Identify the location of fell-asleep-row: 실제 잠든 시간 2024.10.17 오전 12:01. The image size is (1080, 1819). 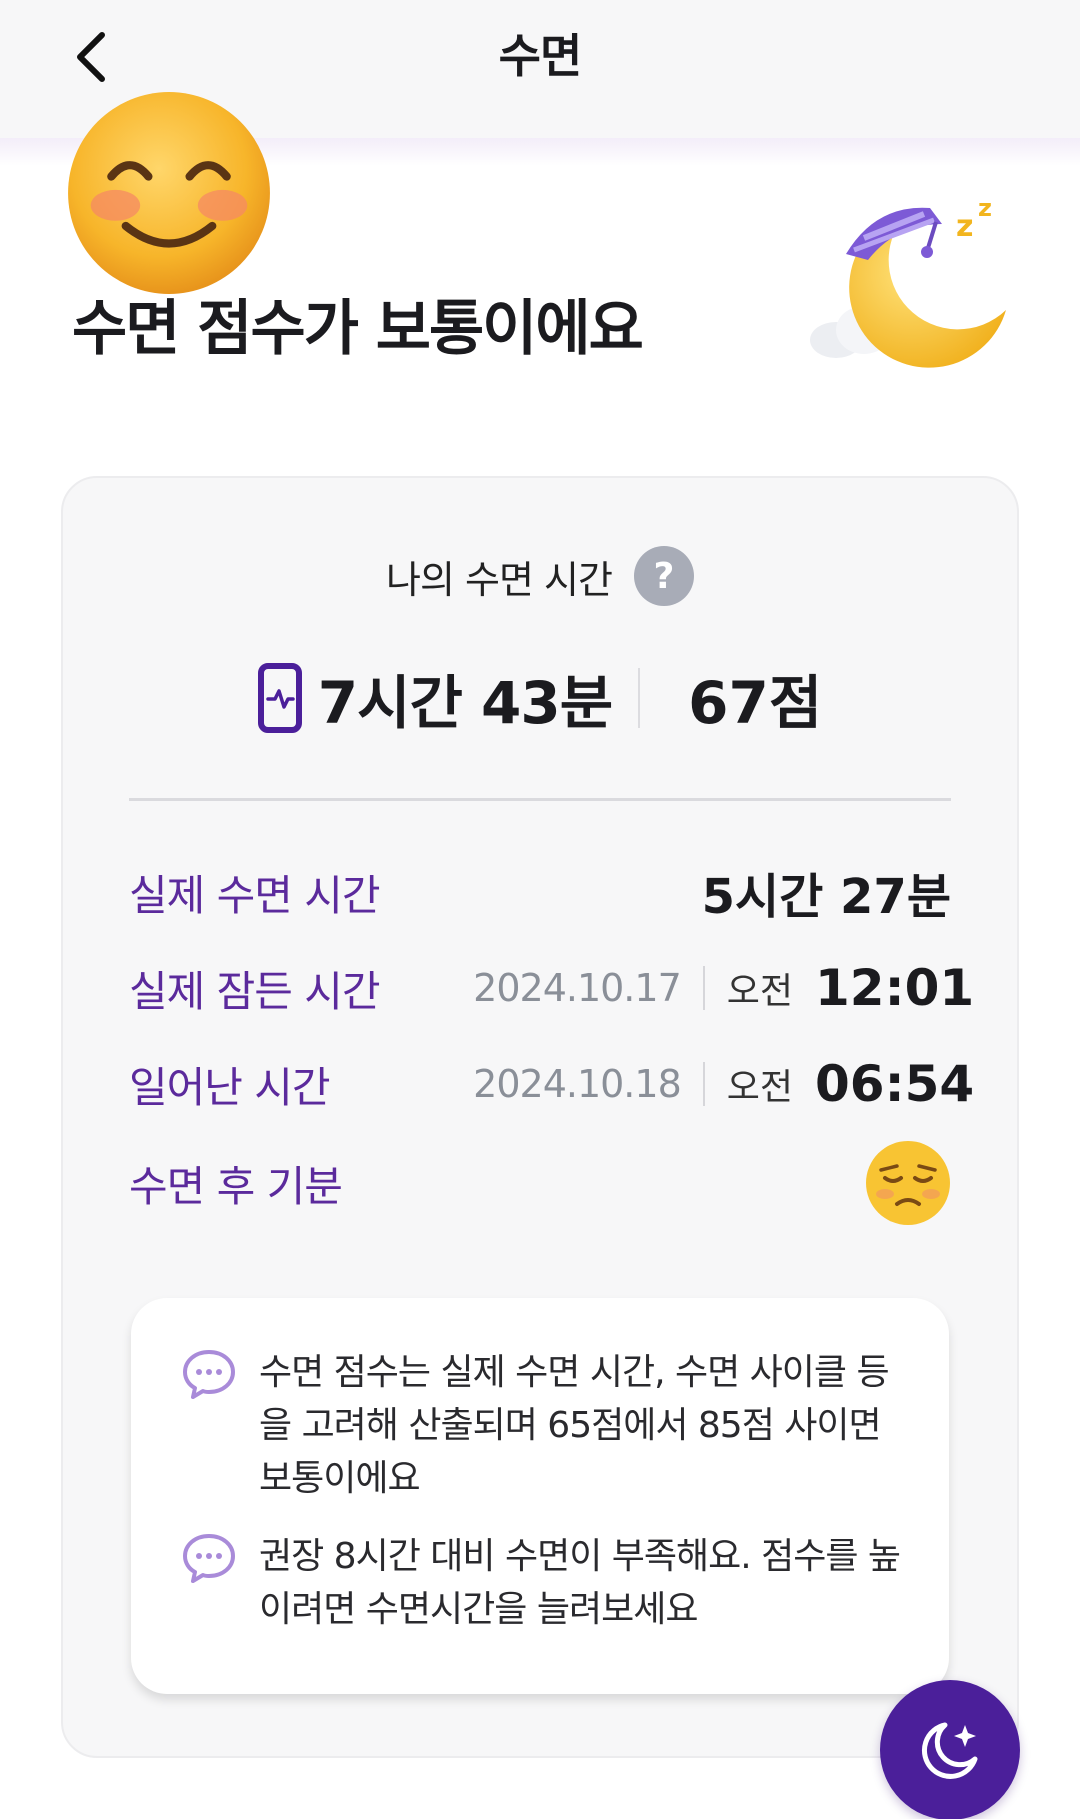
(552, 988).